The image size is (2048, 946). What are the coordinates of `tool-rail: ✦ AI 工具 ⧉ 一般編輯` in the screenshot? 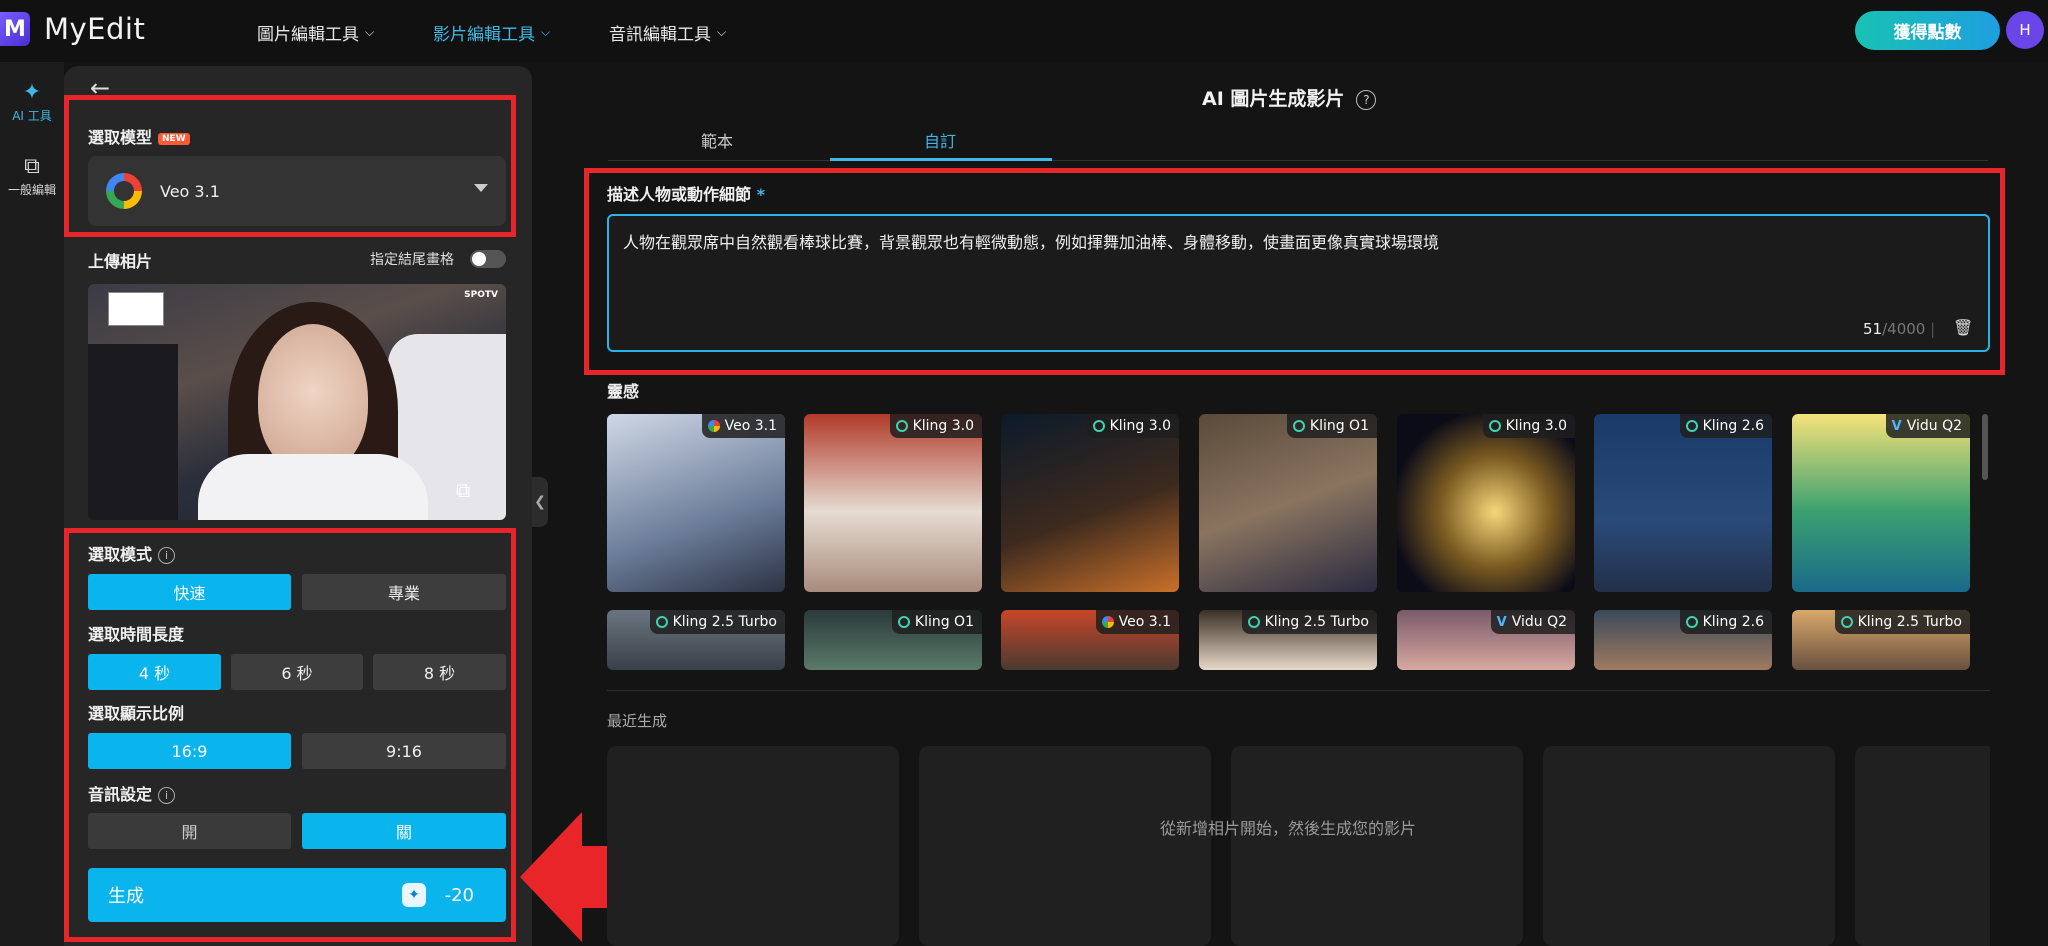 It's located at (32, 504).